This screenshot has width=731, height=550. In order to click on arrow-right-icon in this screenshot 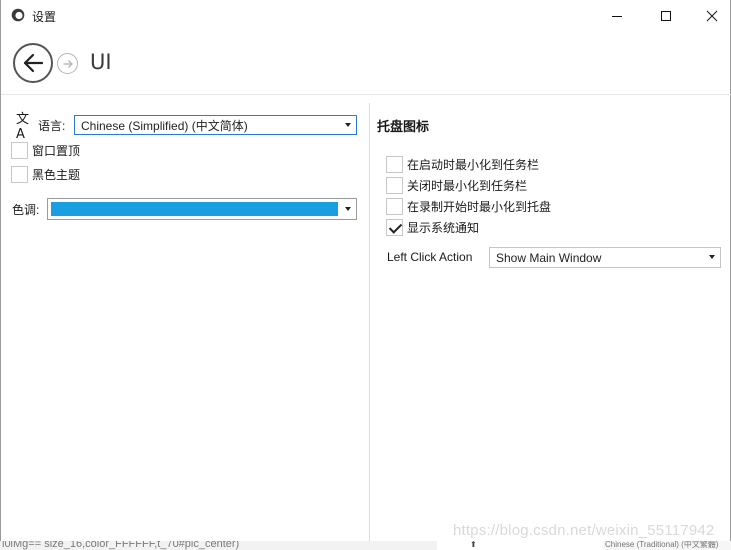, I will do `click(68, 63)`.